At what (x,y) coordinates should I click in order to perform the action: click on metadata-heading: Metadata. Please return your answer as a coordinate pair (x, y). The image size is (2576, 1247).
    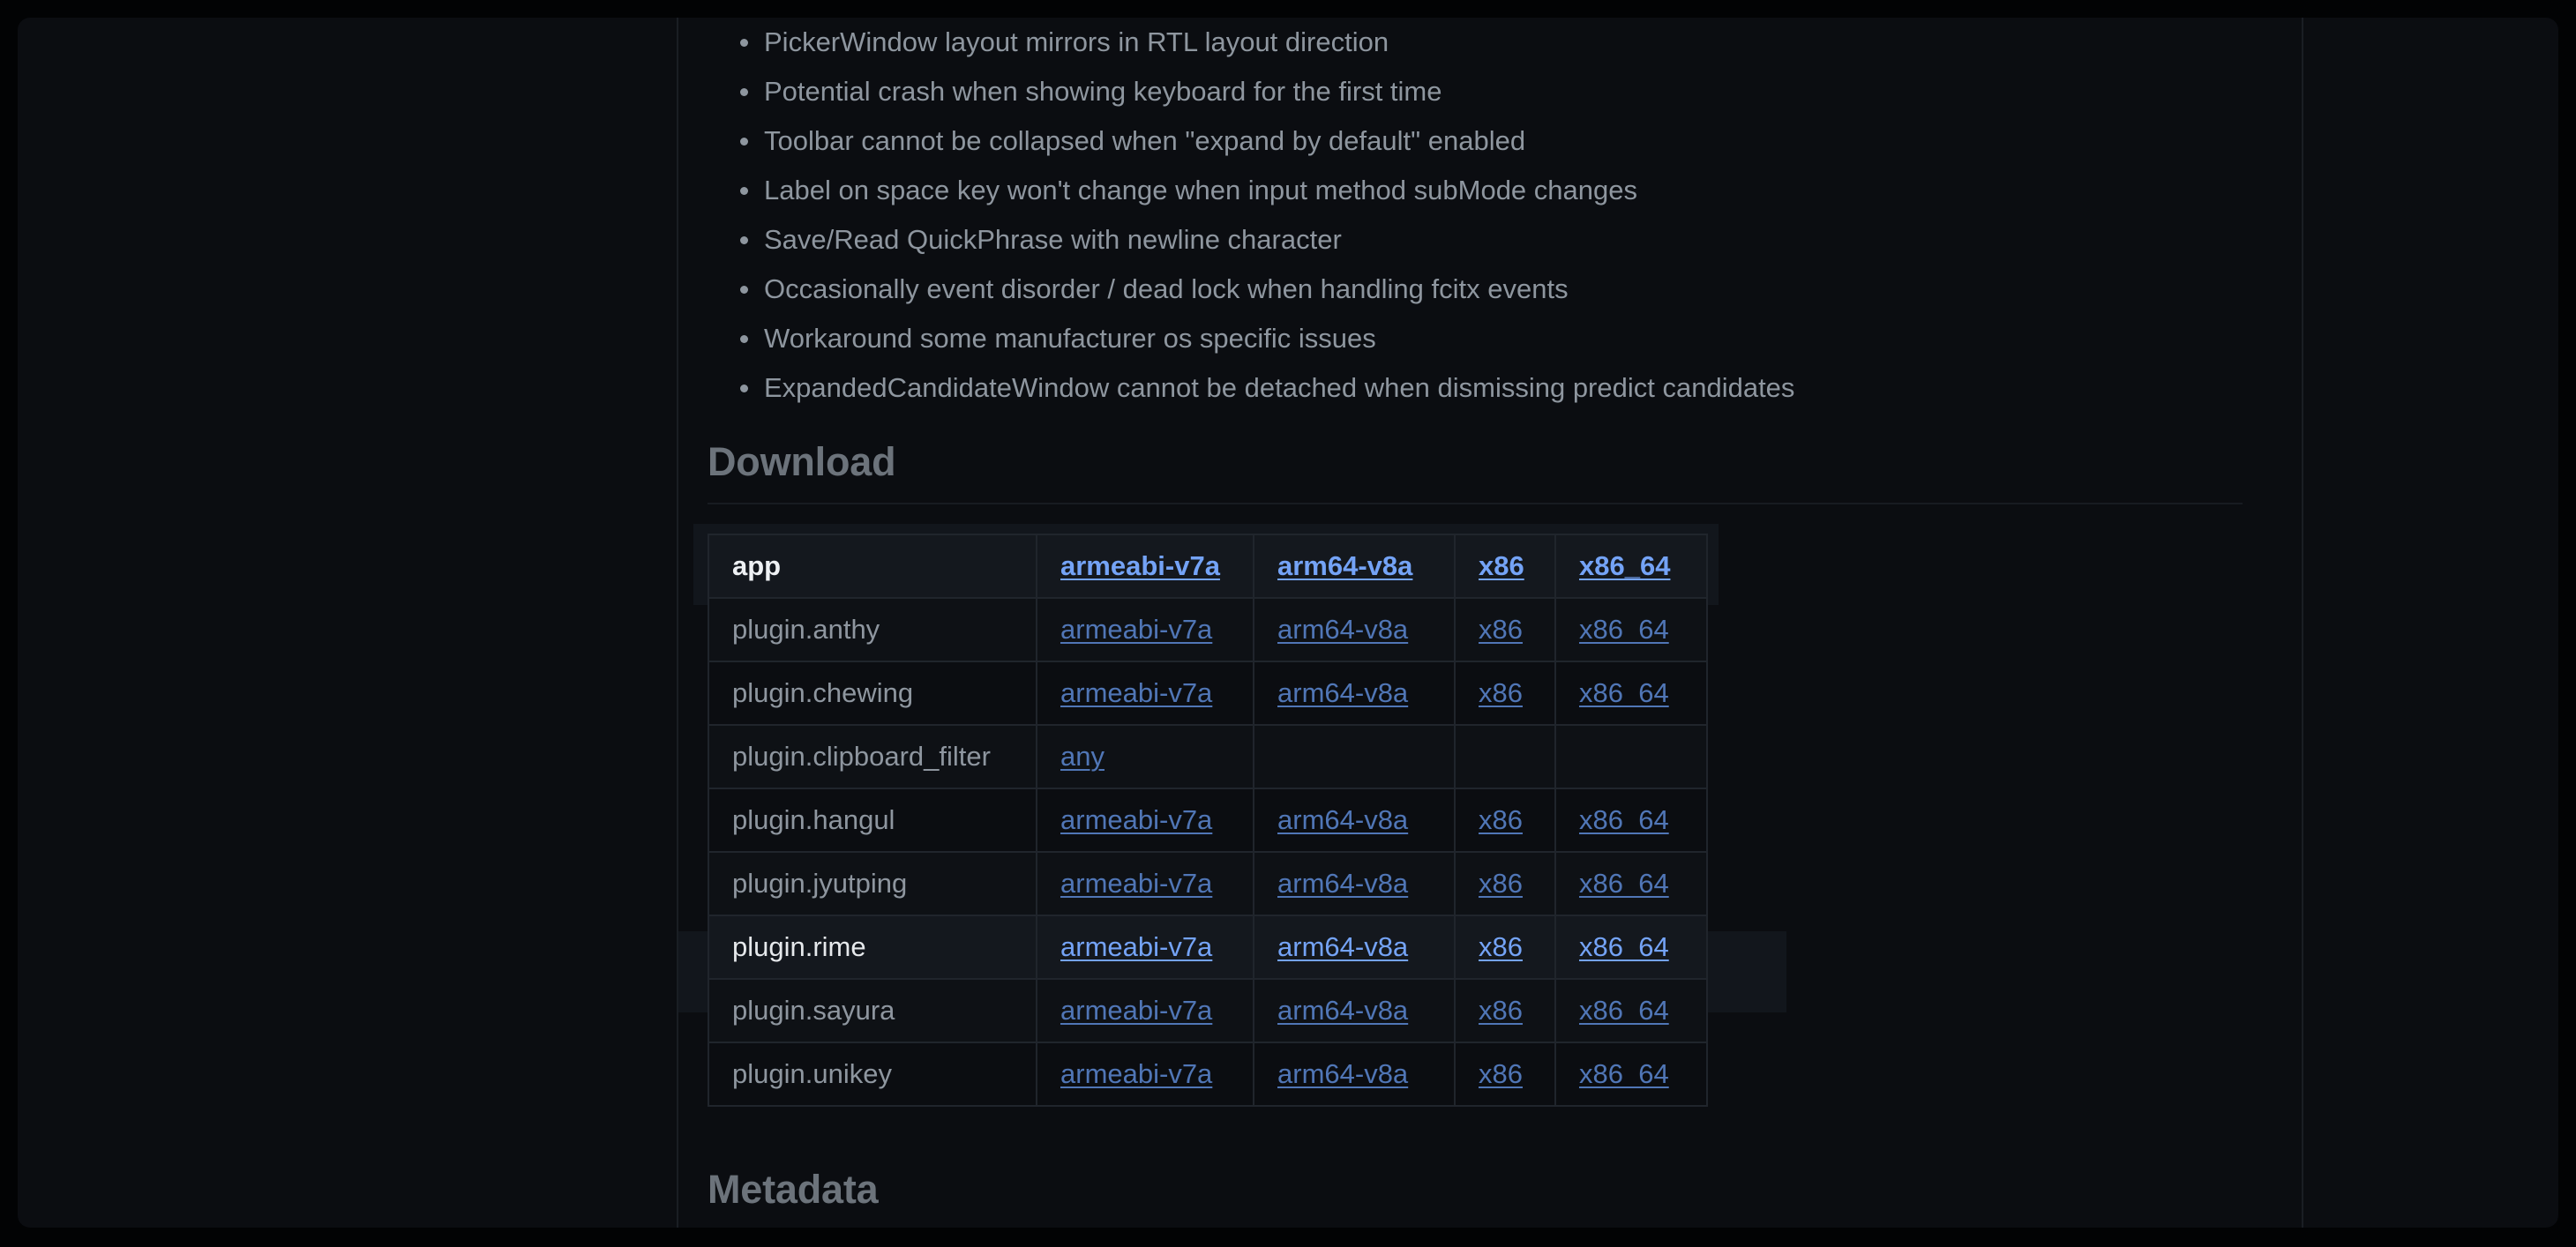
    Looking at the image, I should click on (794, 1189).